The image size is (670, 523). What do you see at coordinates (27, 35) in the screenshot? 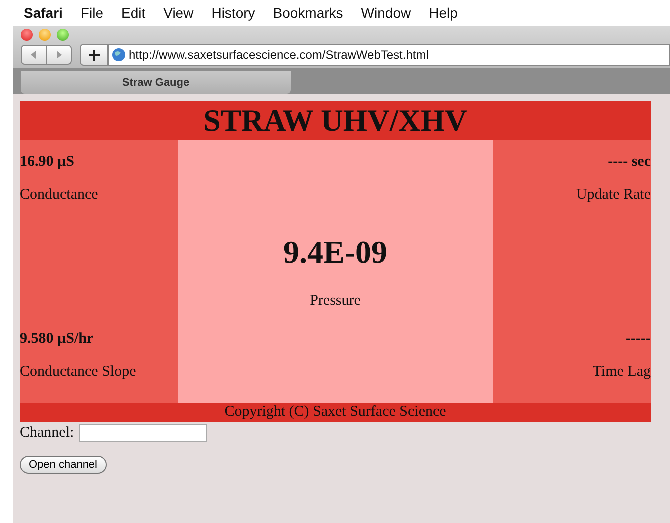
I see `close-icon` at bounding box center [27, 35].